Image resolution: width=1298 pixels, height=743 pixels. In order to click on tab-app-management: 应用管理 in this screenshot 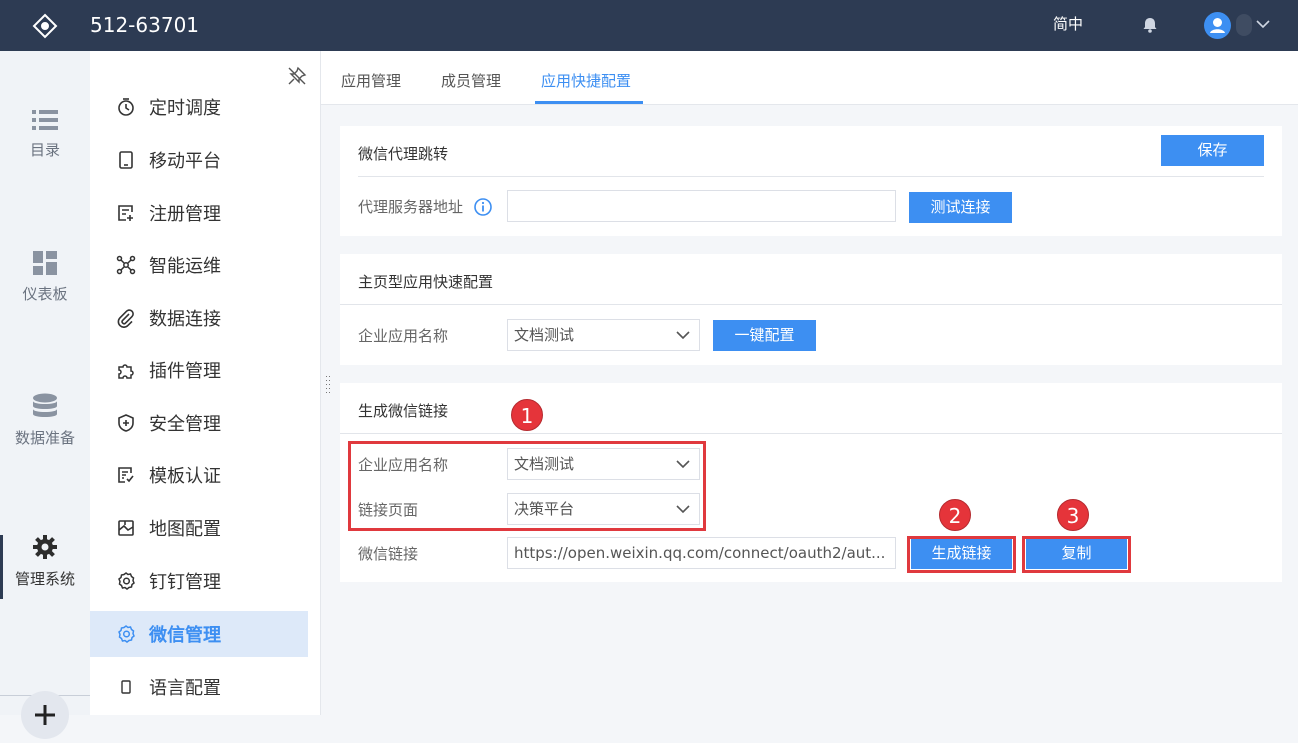, I will do `click(371, 80)`.